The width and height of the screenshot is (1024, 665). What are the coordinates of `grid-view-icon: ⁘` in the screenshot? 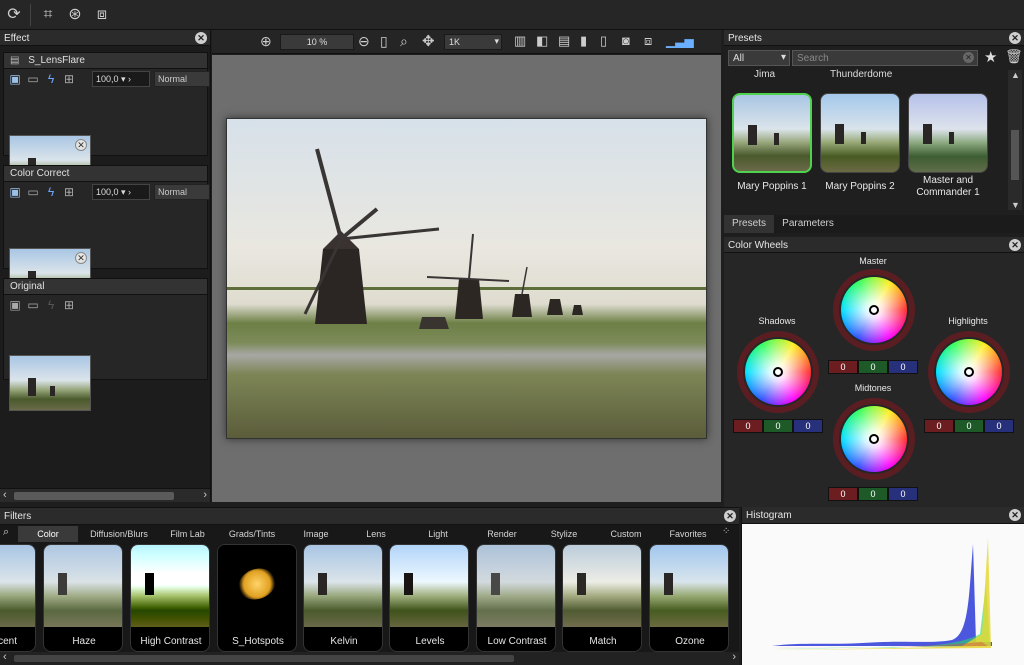 It's located at (726, 531).